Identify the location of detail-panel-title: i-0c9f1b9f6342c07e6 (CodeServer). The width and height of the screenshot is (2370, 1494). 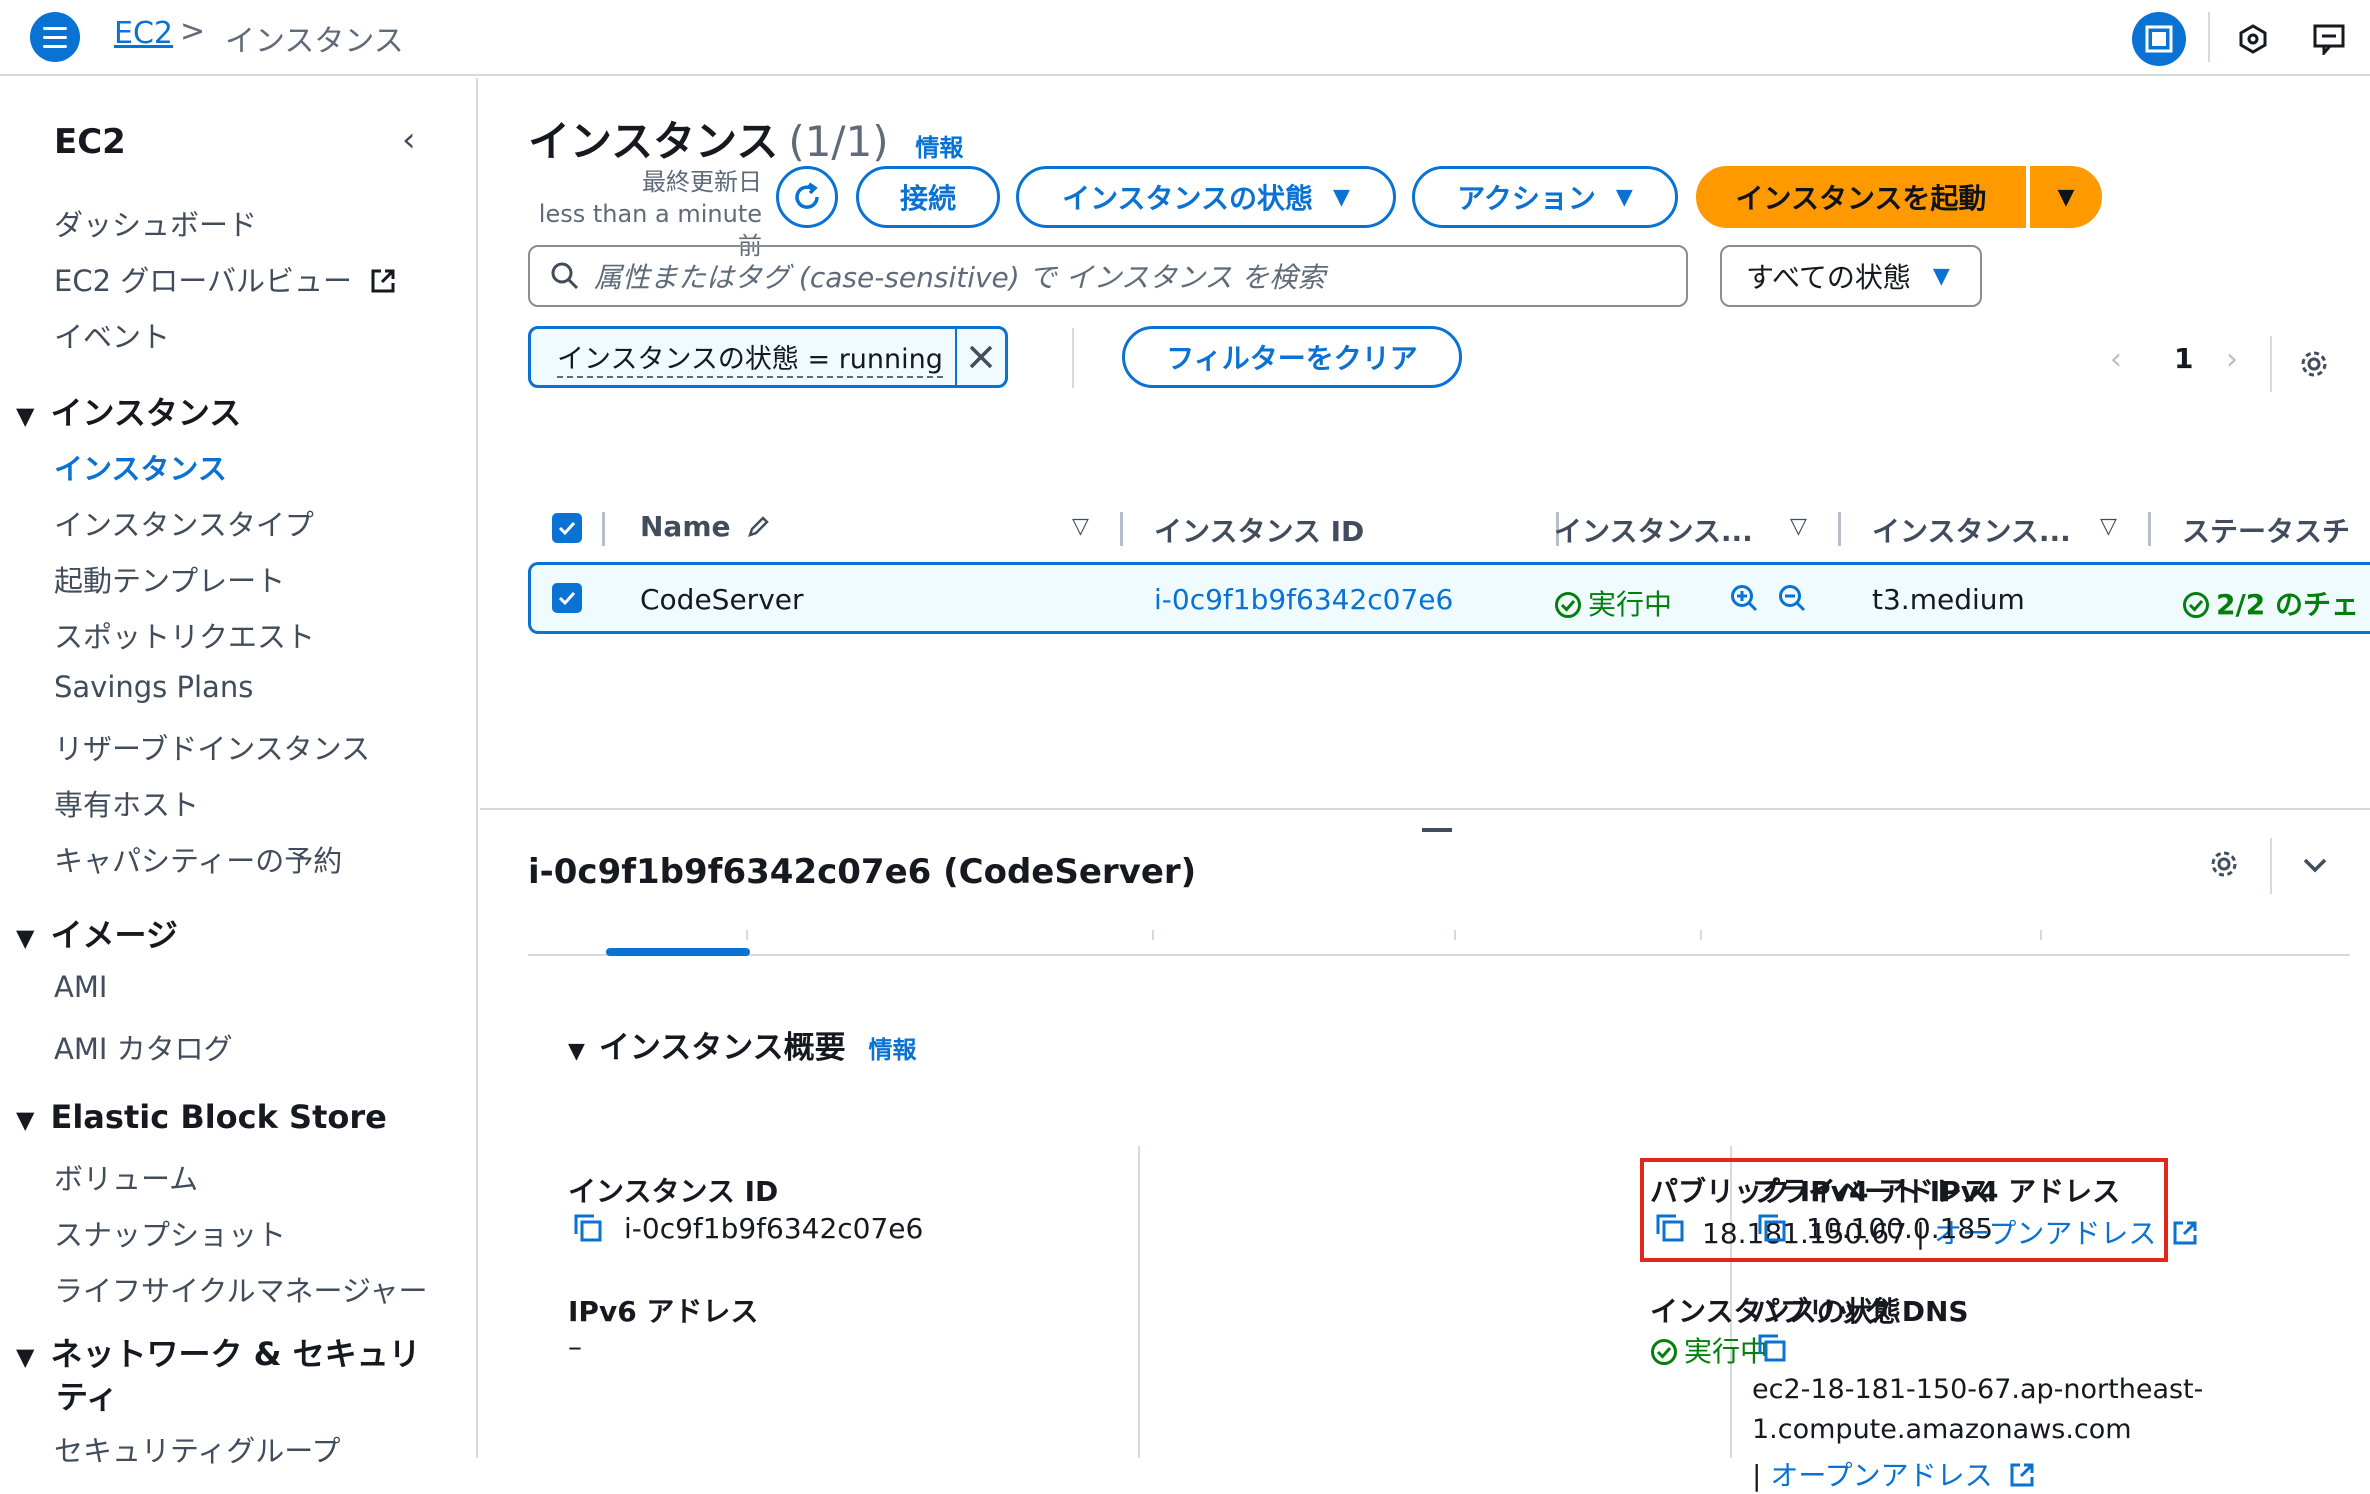
(862, 872).